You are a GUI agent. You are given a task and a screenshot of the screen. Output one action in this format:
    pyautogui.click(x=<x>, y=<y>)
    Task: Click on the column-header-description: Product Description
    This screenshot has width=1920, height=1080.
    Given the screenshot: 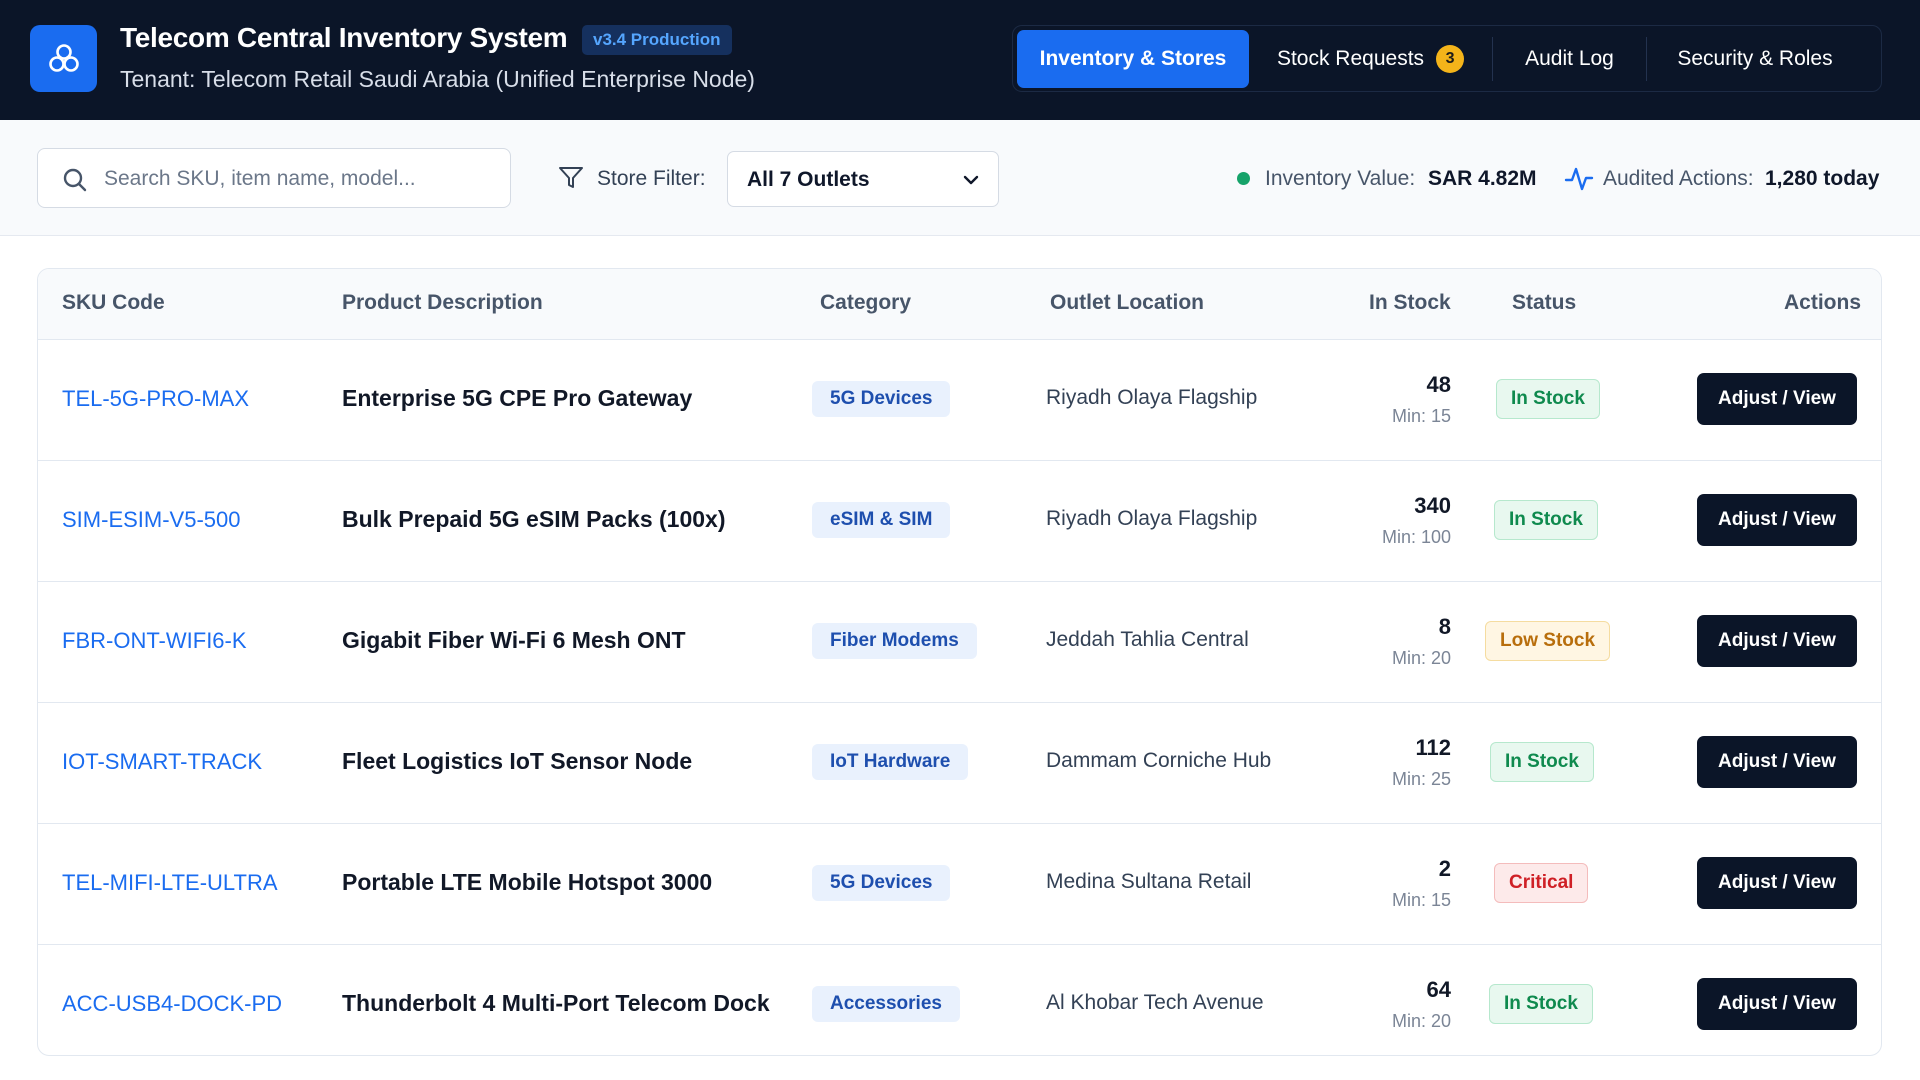 What is the action you would take?
    pyautogui.click(x=442, y=302)
    